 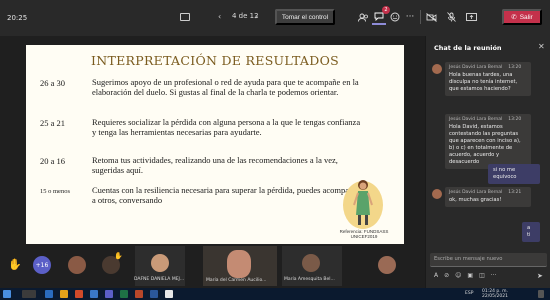 What do you see at coordinates (541, 46) in the screenshot?
I see `close-icon: ✕` at bounding box center [541, 46].